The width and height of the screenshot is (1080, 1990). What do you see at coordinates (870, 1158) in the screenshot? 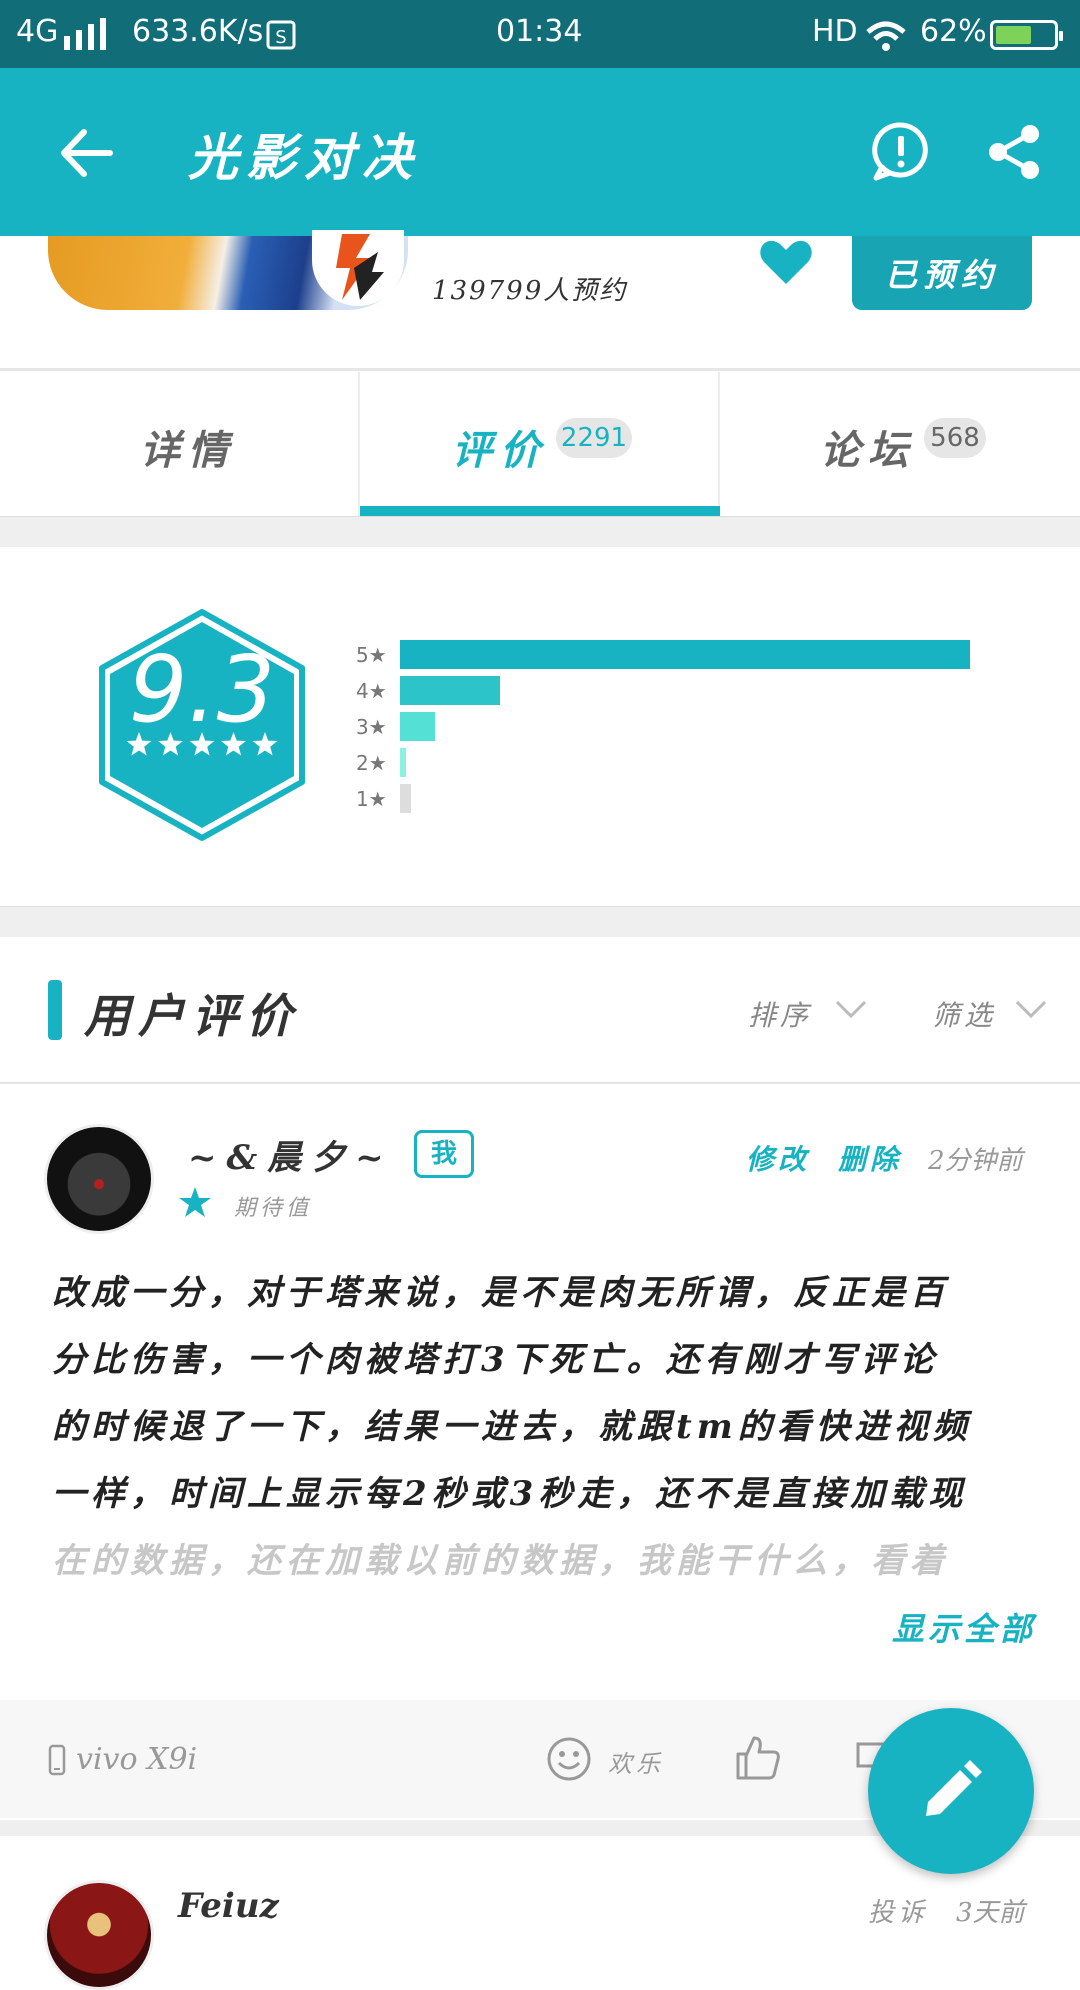
I see `delete-link: 删除` at bounding box center [870, 1158].